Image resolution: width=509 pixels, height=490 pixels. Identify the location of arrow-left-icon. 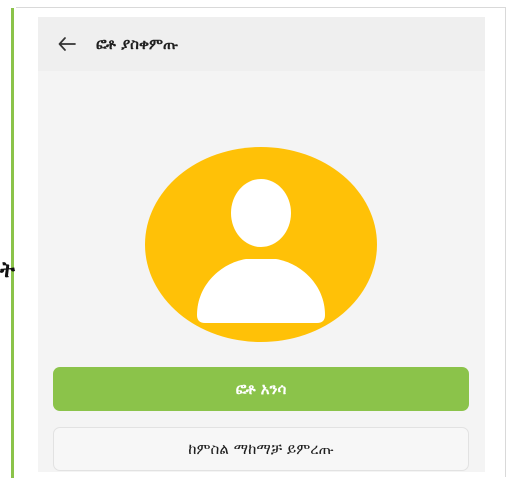
(67, 44).